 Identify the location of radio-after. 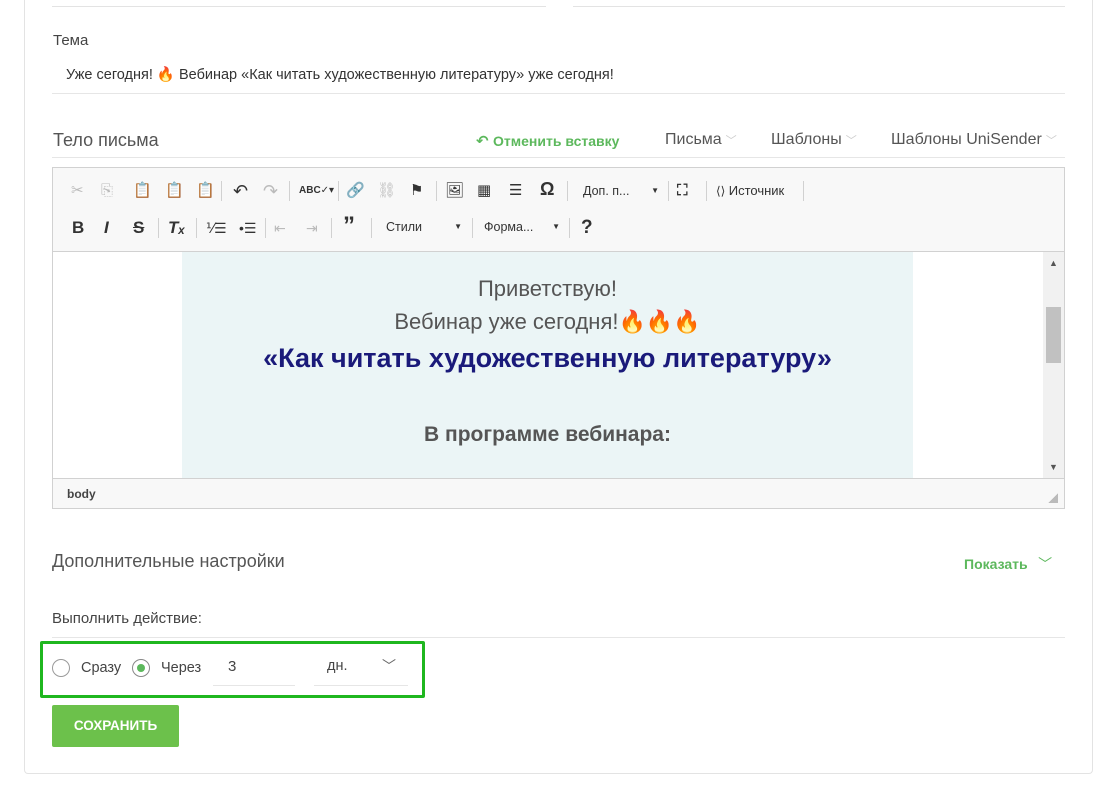
(141, 668).